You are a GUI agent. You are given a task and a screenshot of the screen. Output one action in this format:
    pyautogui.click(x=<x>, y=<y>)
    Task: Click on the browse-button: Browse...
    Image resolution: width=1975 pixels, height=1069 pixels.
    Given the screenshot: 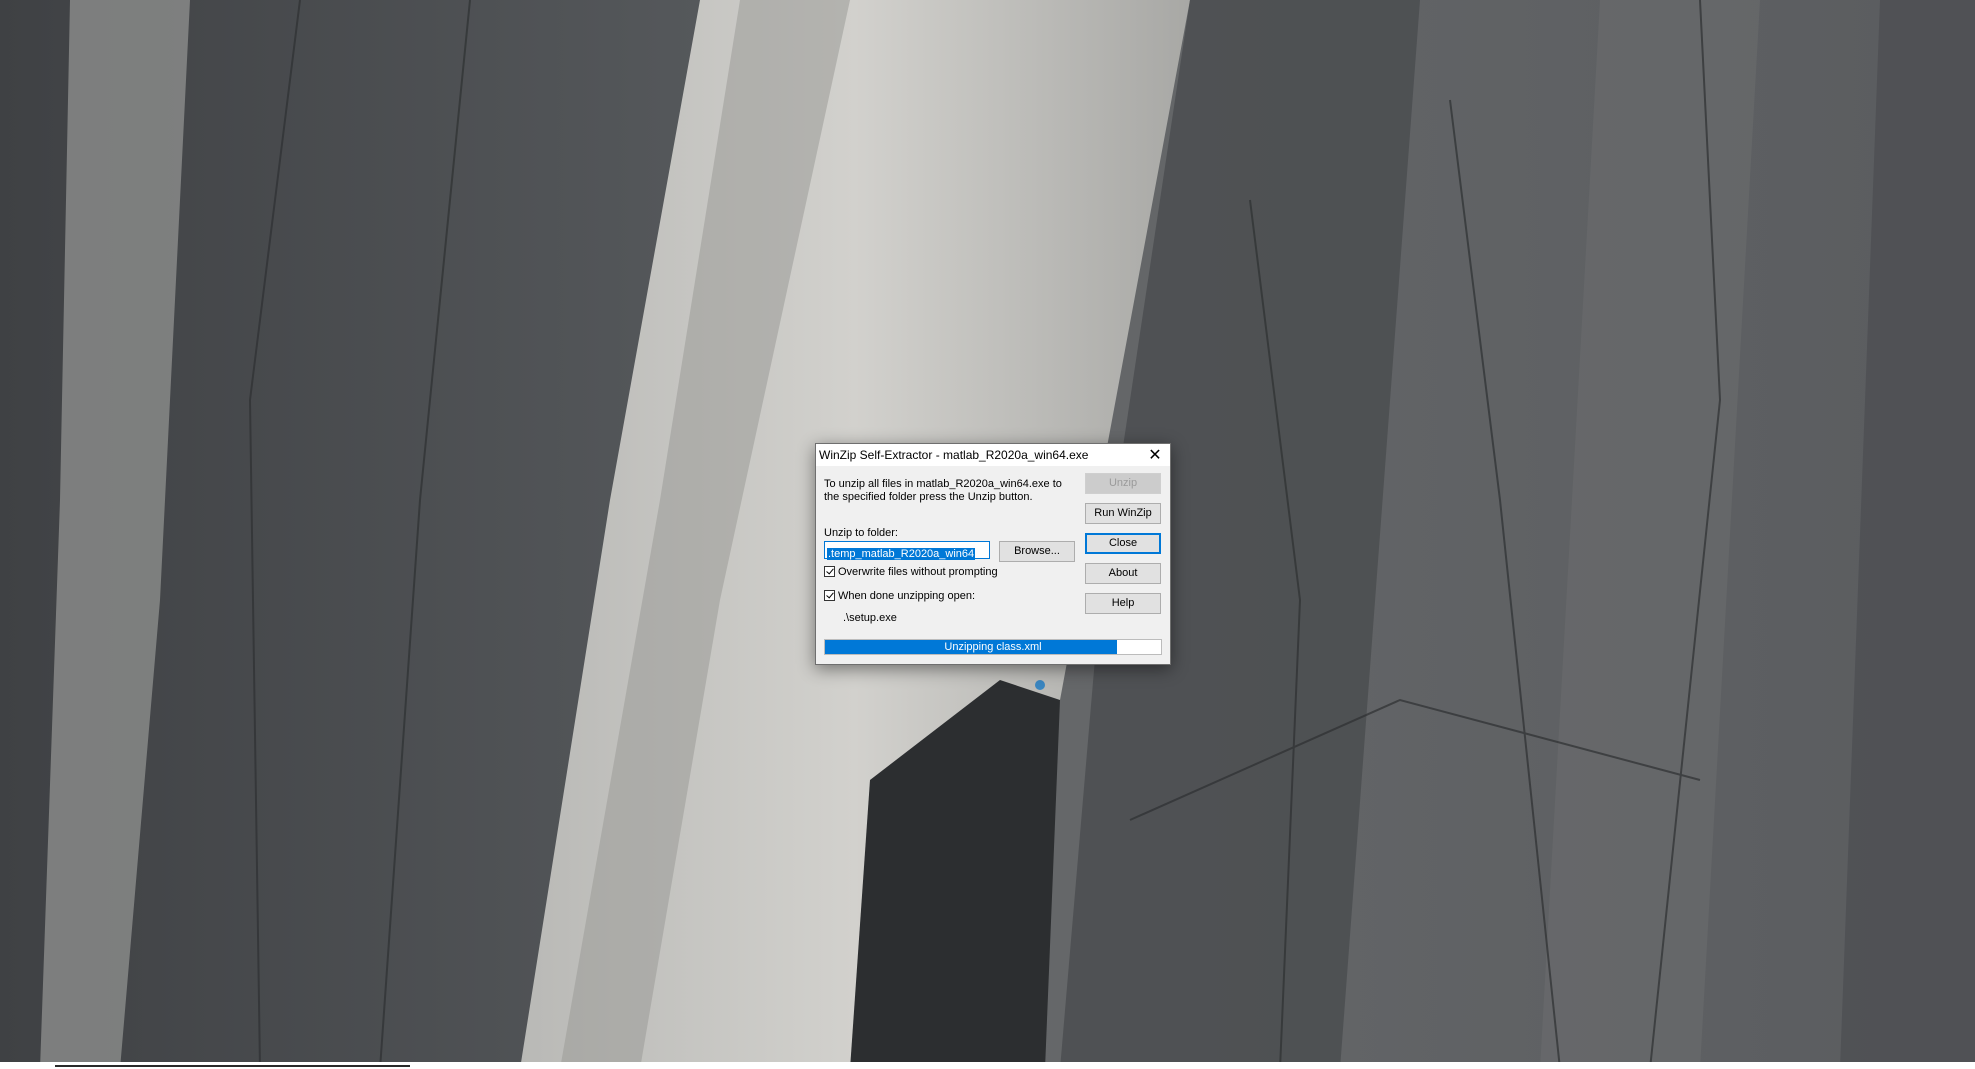 What is the action you would take?
    pyautogui.click(x=1037, y=551)
    